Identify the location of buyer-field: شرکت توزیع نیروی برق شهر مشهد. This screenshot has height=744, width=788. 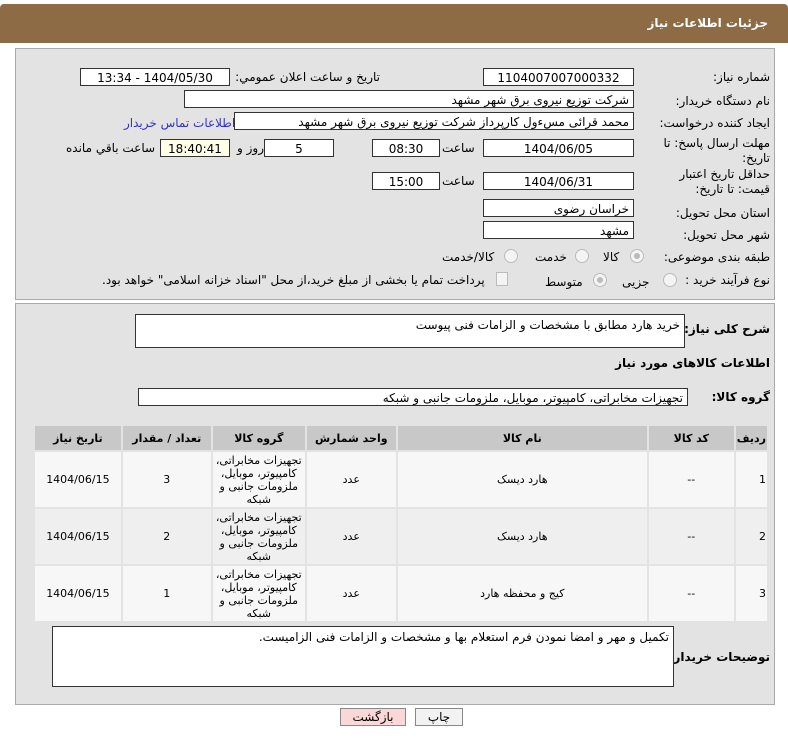
(409, 99).